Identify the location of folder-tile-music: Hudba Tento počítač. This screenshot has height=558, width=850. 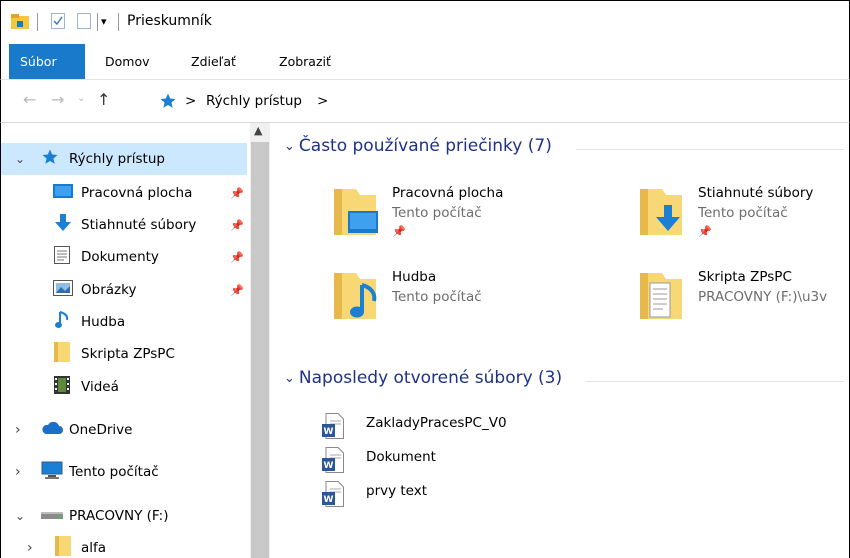
(451, 295).